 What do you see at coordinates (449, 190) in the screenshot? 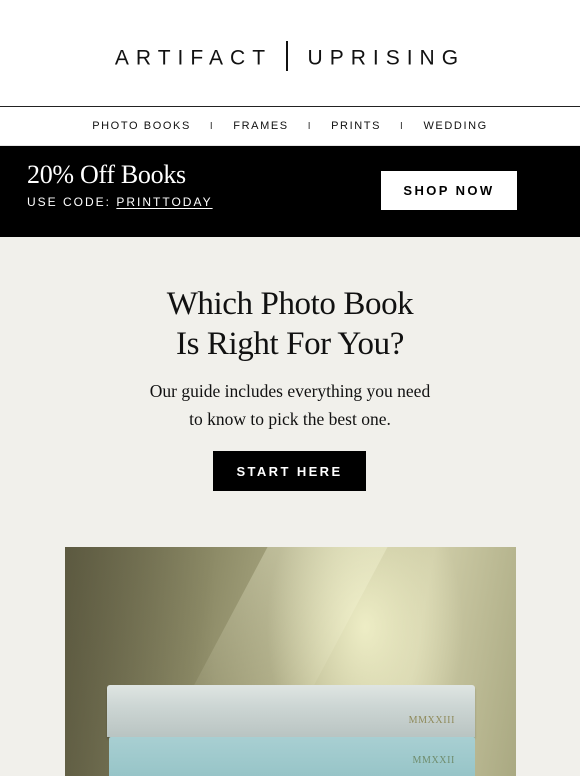
I see `shop-now-button: SHOP NOW` at bounding box center [449, 190].